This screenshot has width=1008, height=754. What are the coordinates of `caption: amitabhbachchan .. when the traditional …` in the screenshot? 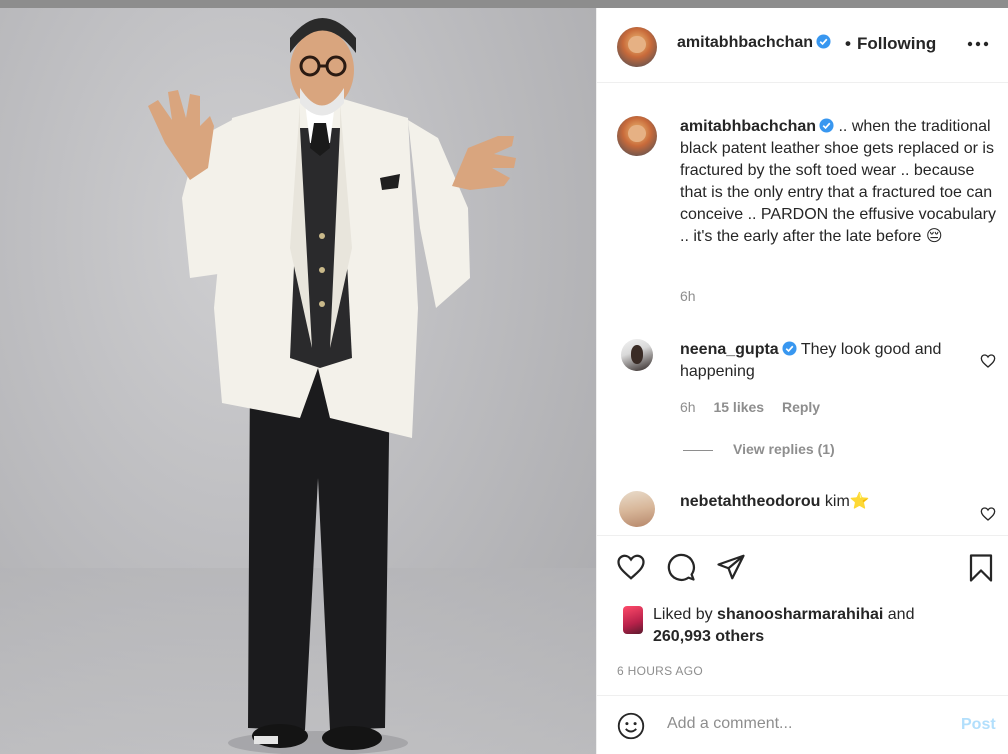 It's located at (841, 182).